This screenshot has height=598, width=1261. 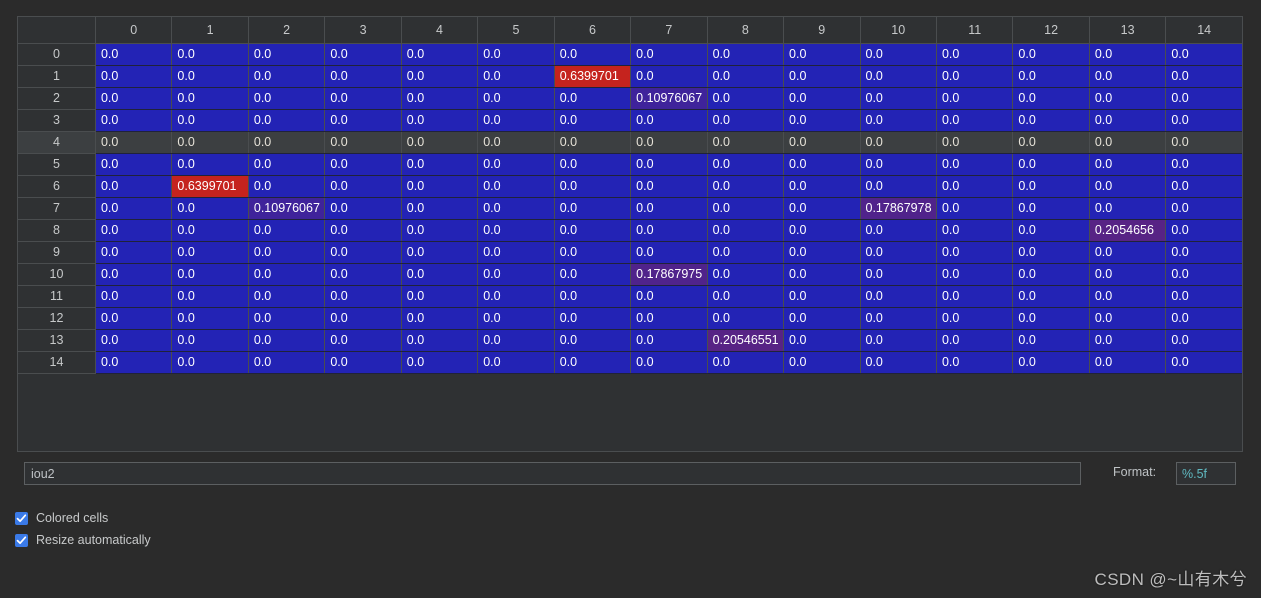 What do you see at coordinates (822, 252) in the screenshot?
I see `cell-9-9: 0.0` at bounding box center [822, 252].